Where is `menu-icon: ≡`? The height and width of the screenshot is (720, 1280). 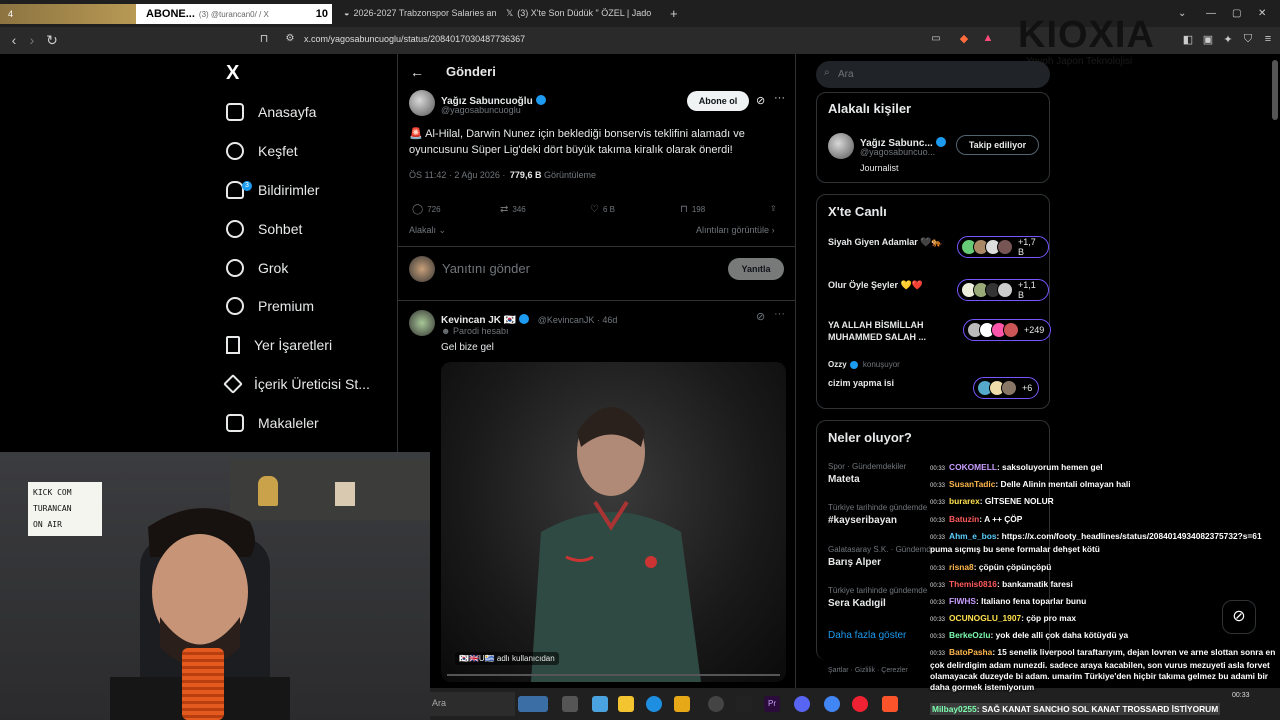 menu-icon: ≡ is located at coordinates (1268, 39).